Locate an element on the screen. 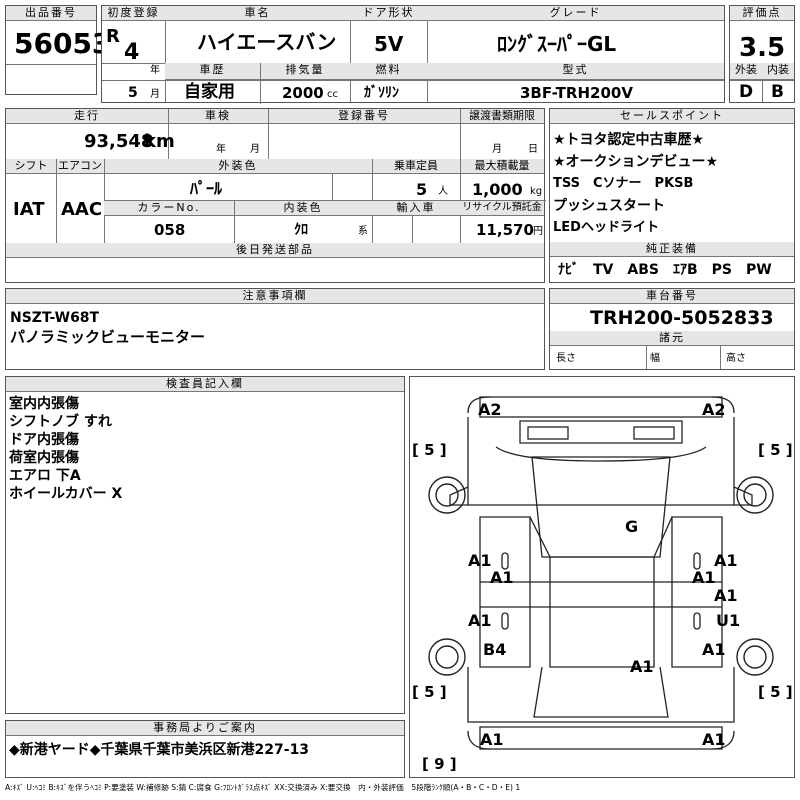 This screenshot has height=800, width=800. shift: IAT is located at coordinates (29, 209).